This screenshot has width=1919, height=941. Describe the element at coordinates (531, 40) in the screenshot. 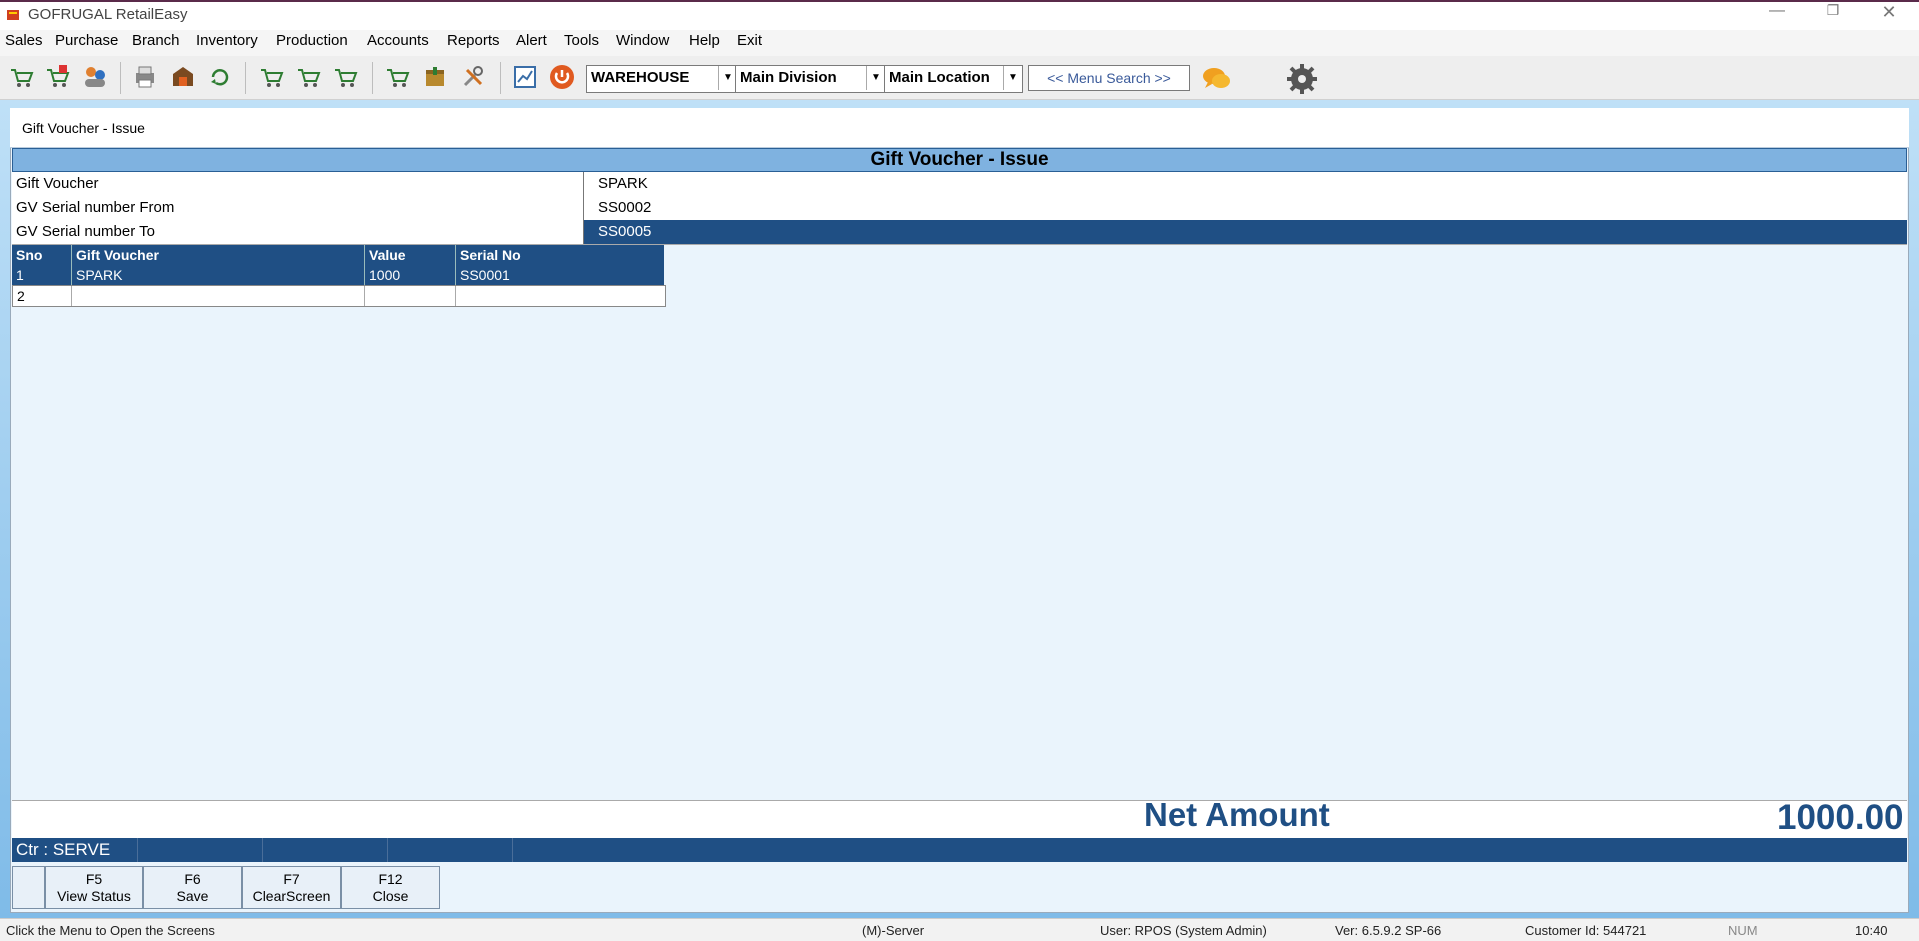

I see `menu-alert: Alert` at that location.